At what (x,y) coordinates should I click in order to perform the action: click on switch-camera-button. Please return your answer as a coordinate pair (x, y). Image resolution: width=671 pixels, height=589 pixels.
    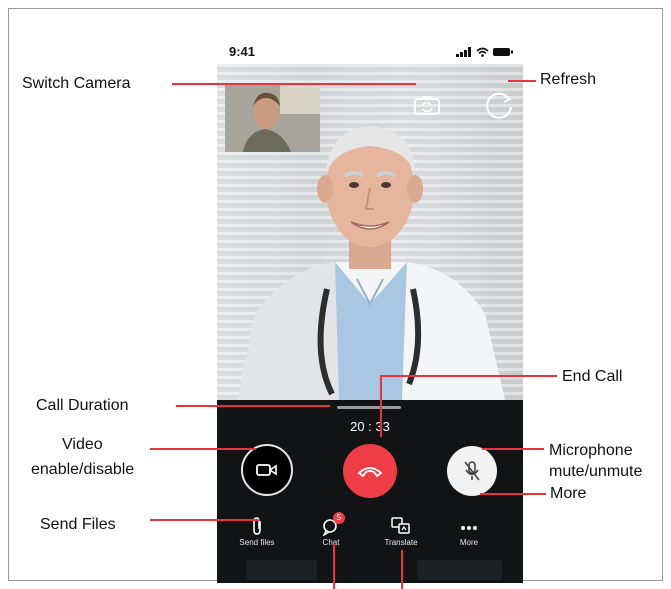
    Looking at the image, I should click on (427, 107).